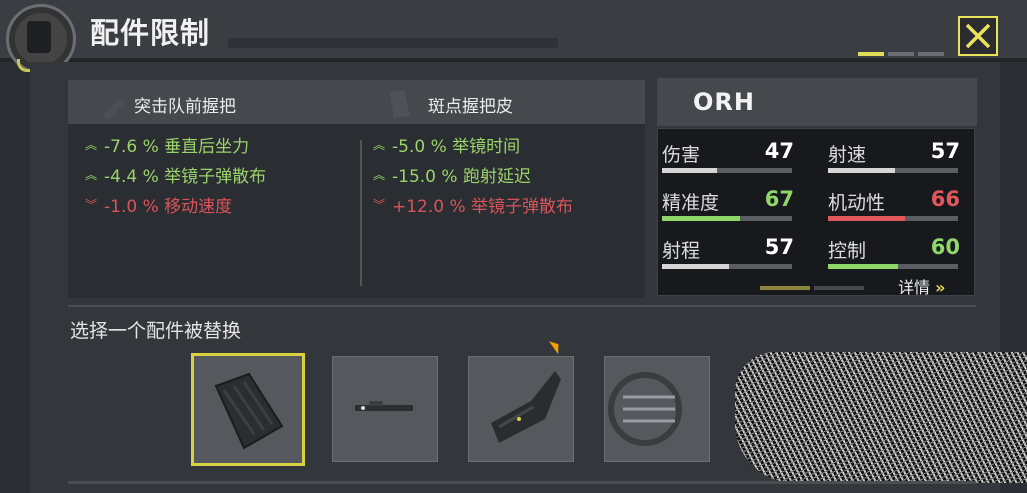  Describe the element at coordinates (156, 331) in the screenshot. I see `select-prompt: 选择一个配件被替换` at that location.